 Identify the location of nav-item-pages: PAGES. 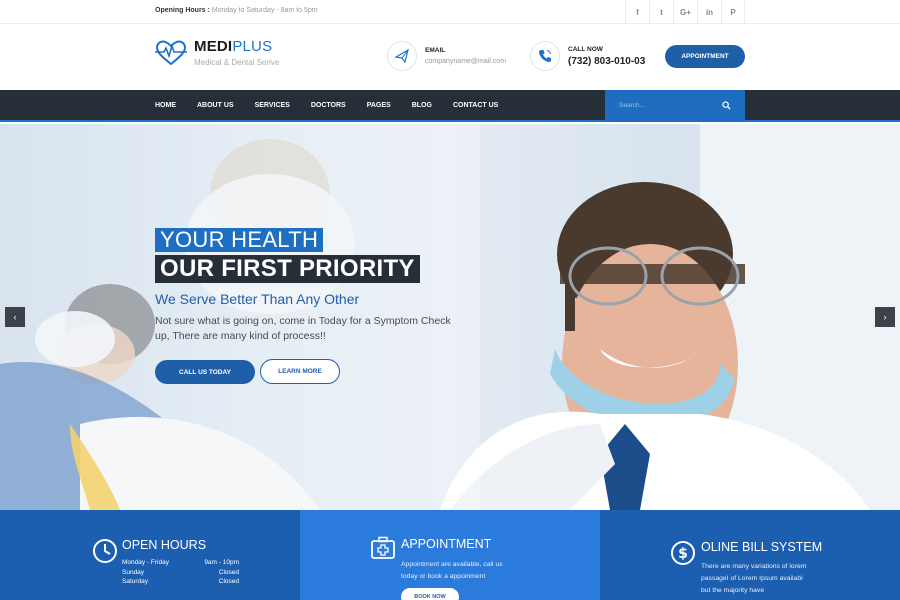
(379, 105).